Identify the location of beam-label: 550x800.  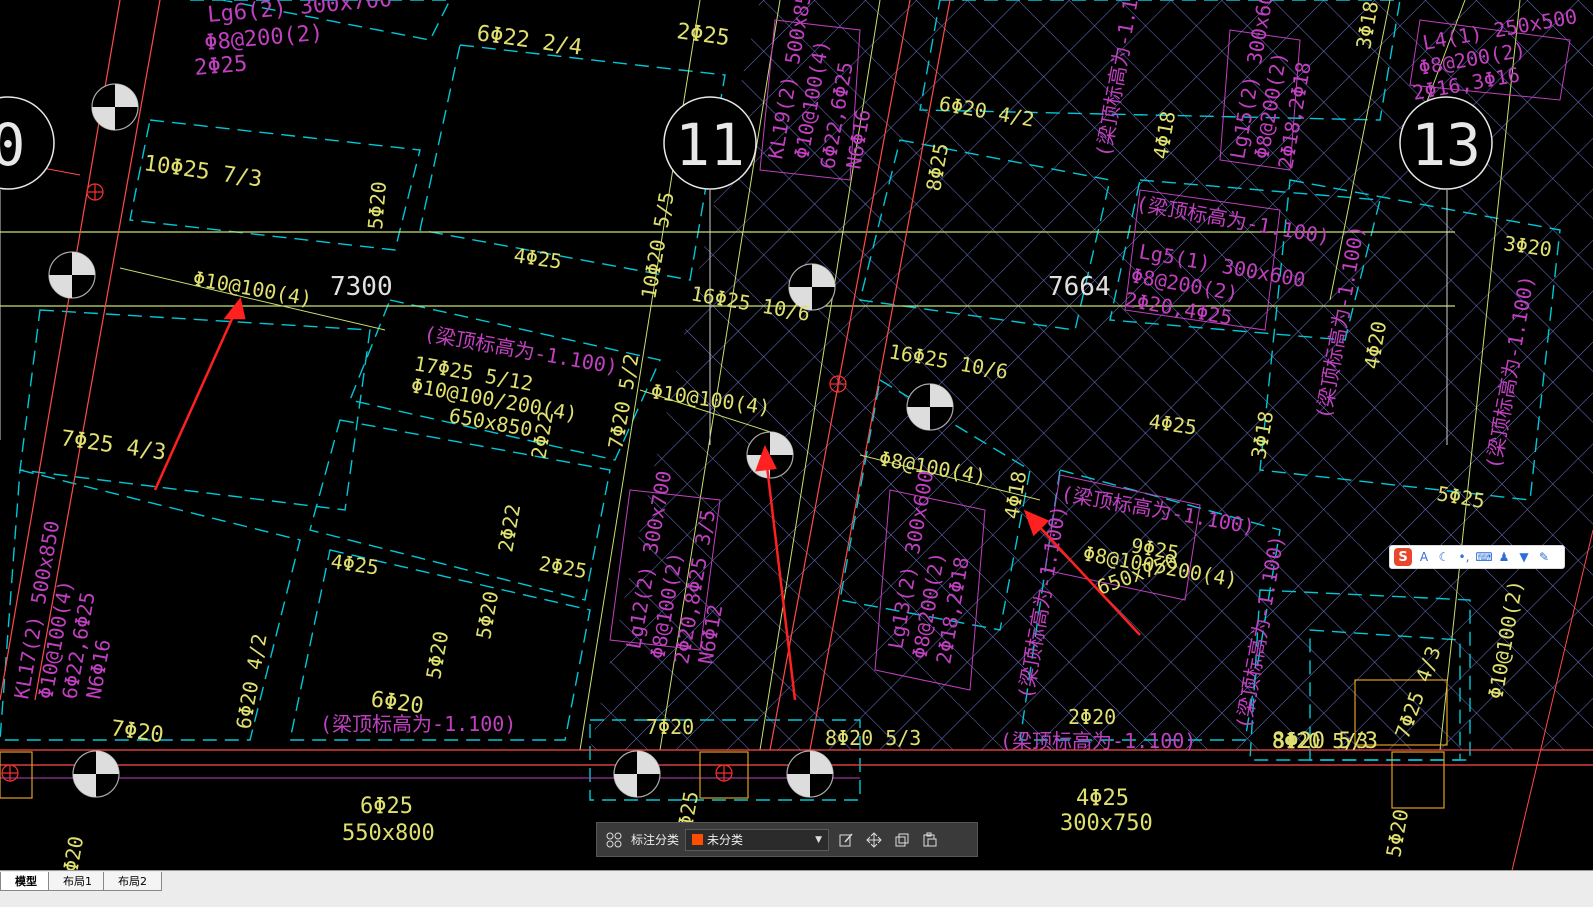
(388, 833).